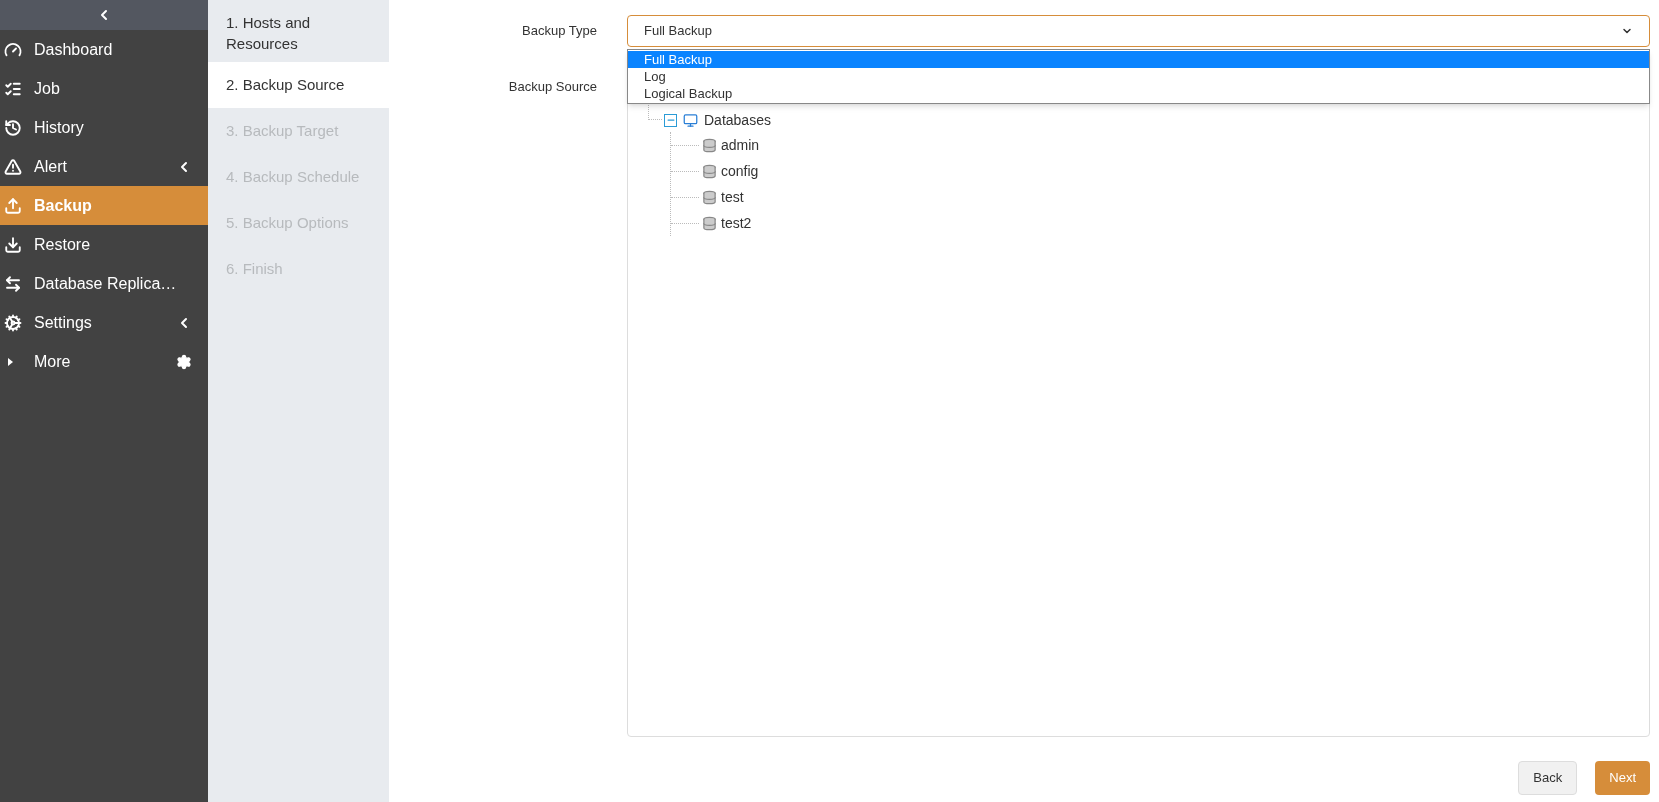 The image size is (1659, 802). I want to click on caret-icon, so click(10, 361).